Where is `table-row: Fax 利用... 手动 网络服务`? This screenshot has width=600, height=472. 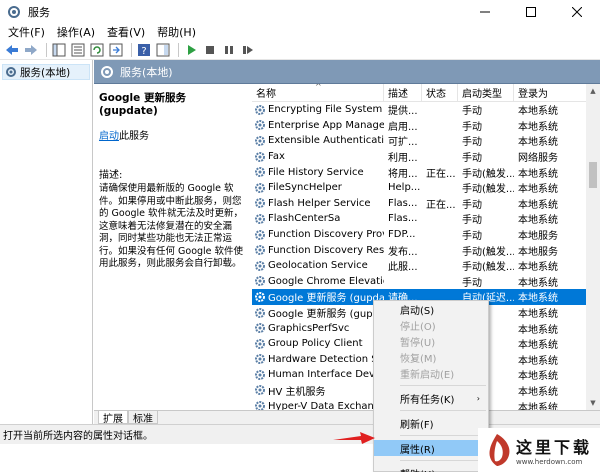
table-row: Fax 利用... 手动 网络服务 is located at coordinates (426, 157).